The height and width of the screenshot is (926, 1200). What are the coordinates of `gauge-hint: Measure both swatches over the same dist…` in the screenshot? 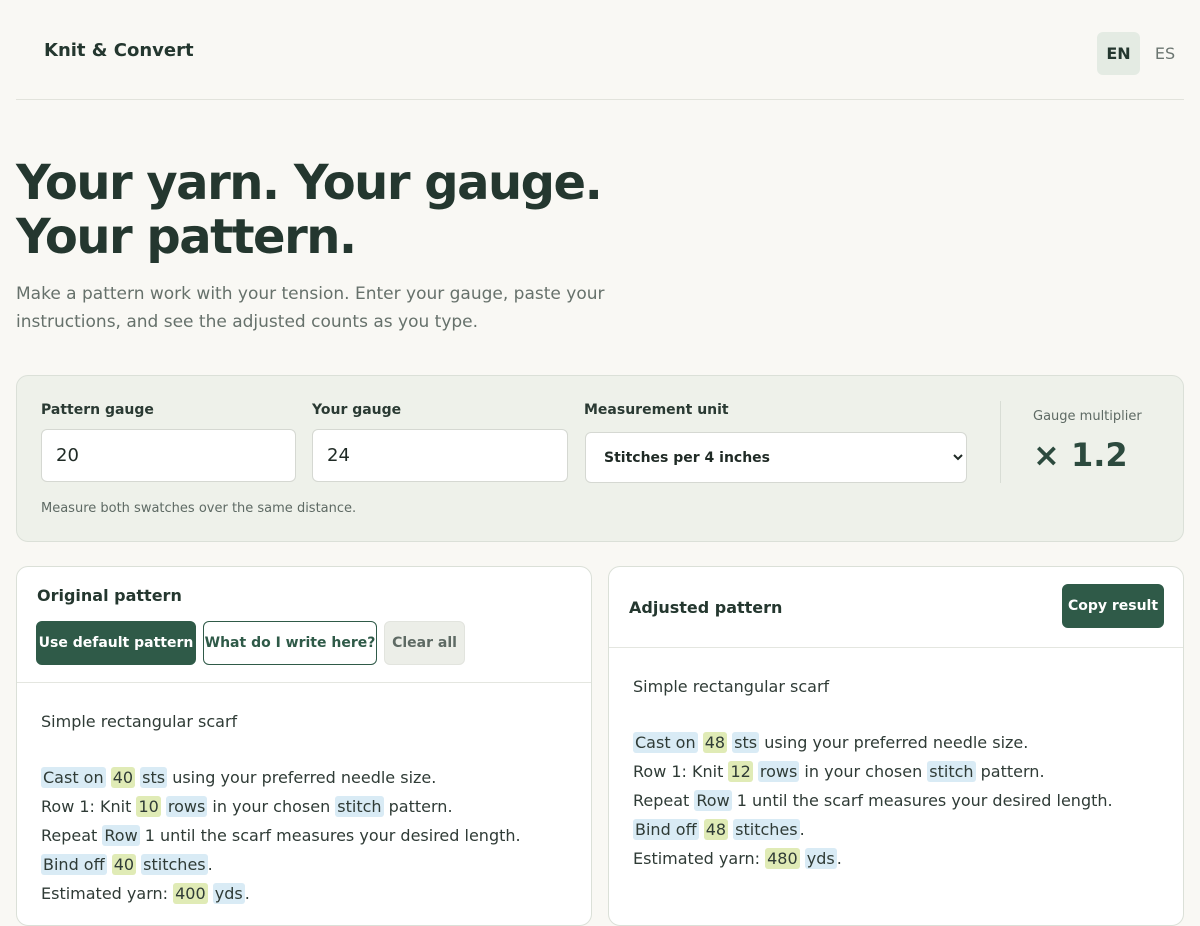 It's located at (199, 508).